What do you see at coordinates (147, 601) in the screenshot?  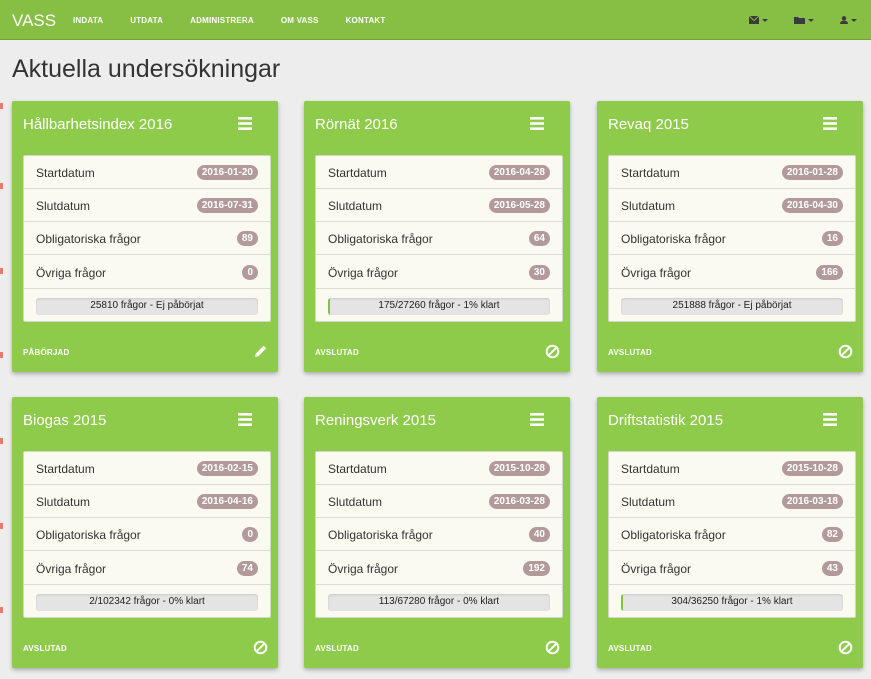 I see `progress-text: 2/102342 frågor - 0% klart` at bounding box center [147, 601].